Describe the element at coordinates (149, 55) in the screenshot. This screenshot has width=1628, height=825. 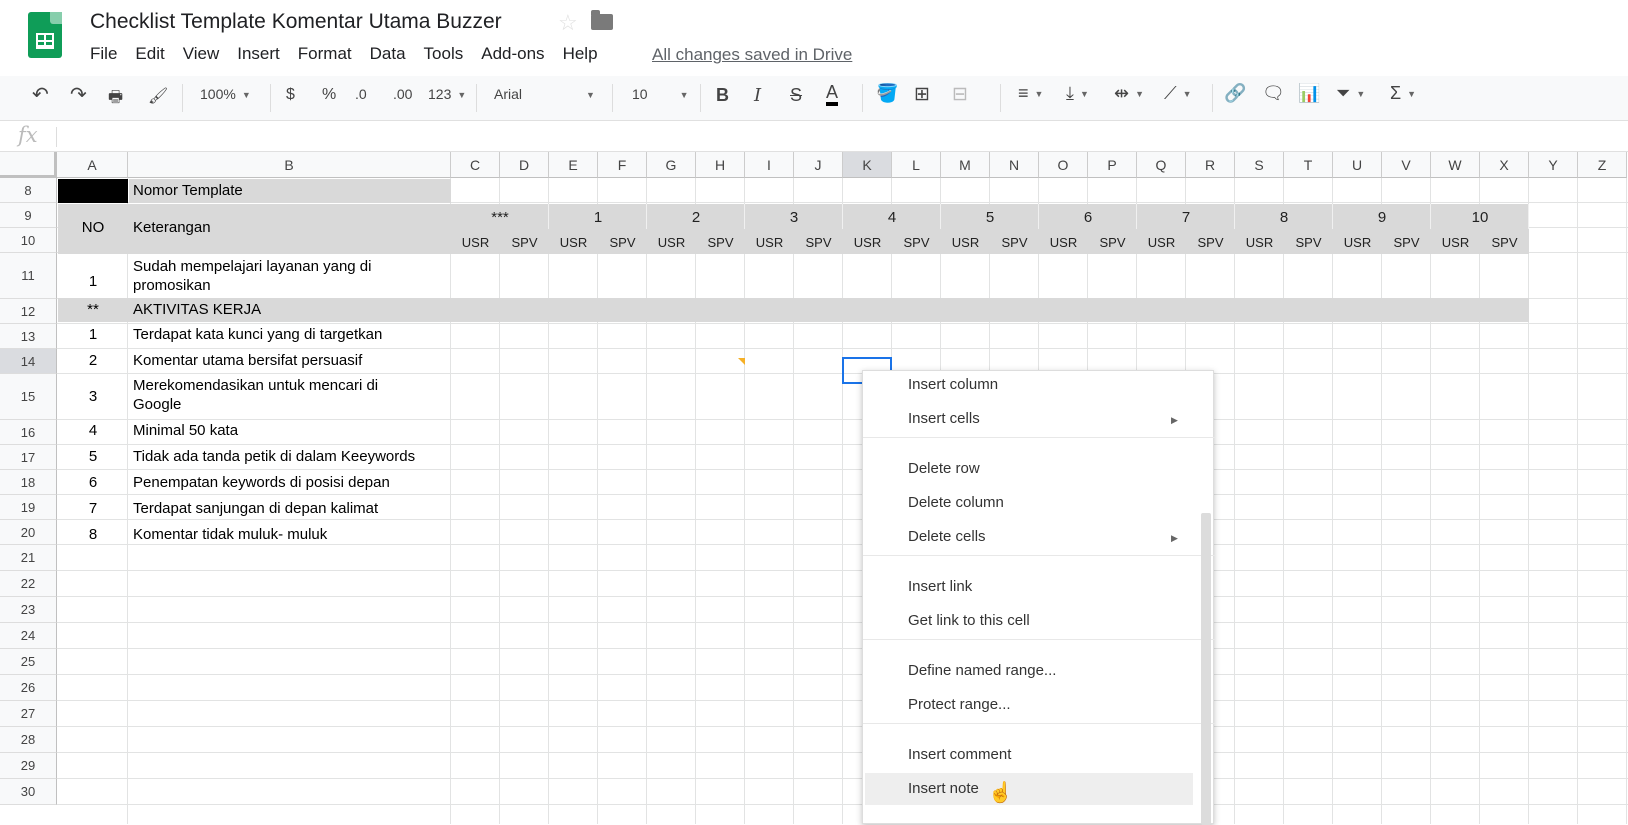
I see `menu-edit: Edit` at that location.